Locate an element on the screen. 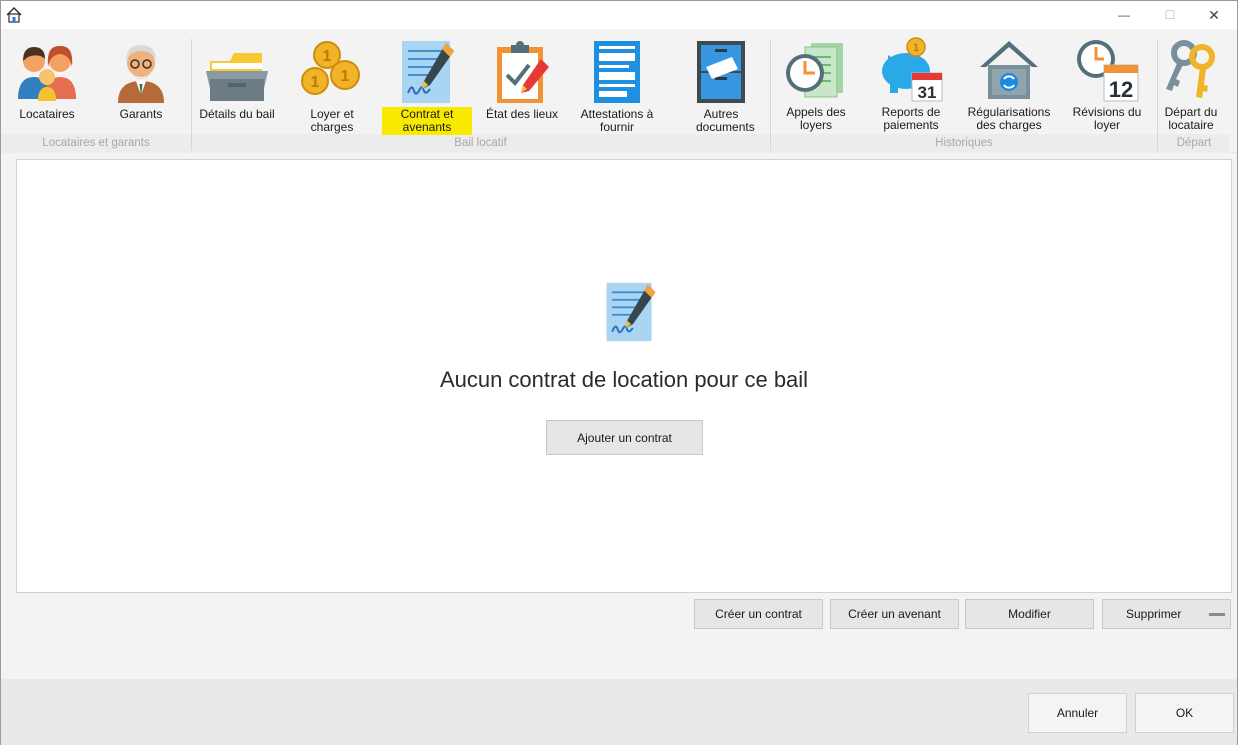 The height and width of the screenshot is (745, 1238). ribbon-label-autres-documents: Autres documents is located at coordinates (725, 120).